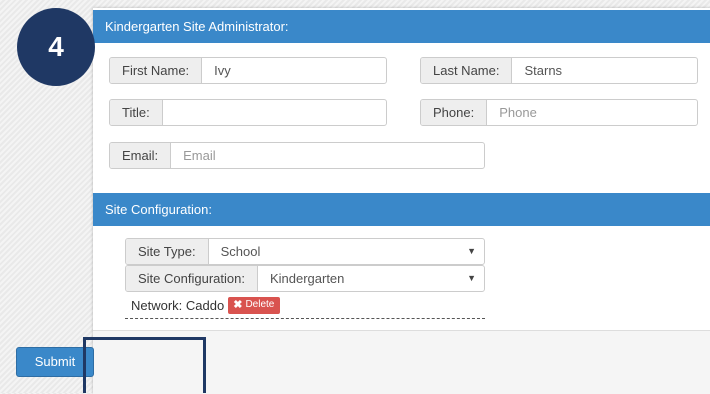  I want to click on site-type-group: Site Type: School ▼, so click(305, 251).